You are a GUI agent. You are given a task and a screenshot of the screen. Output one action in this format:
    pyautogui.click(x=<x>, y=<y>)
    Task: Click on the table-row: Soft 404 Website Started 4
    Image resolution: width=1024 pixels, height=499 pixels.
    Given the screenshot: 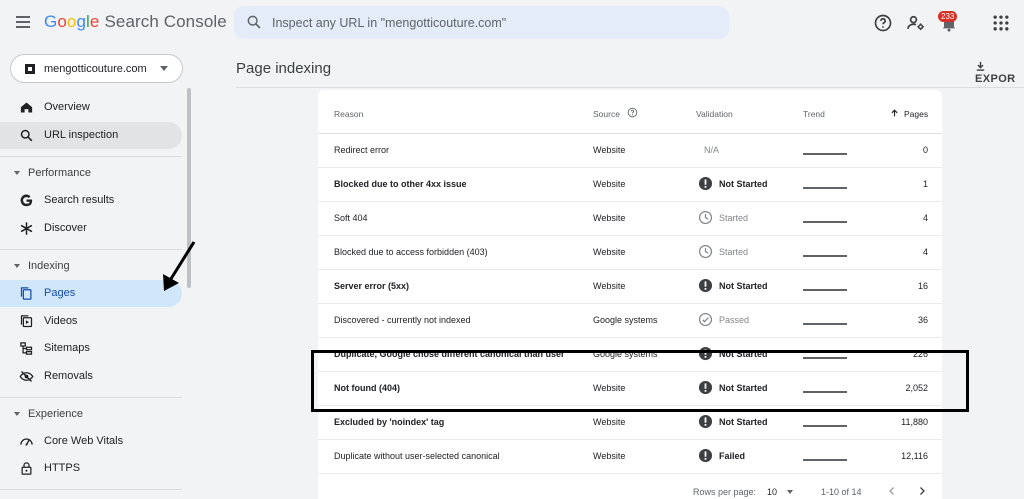 What is the action you would take?
    pyautogui.click(x=630, y=219)
    